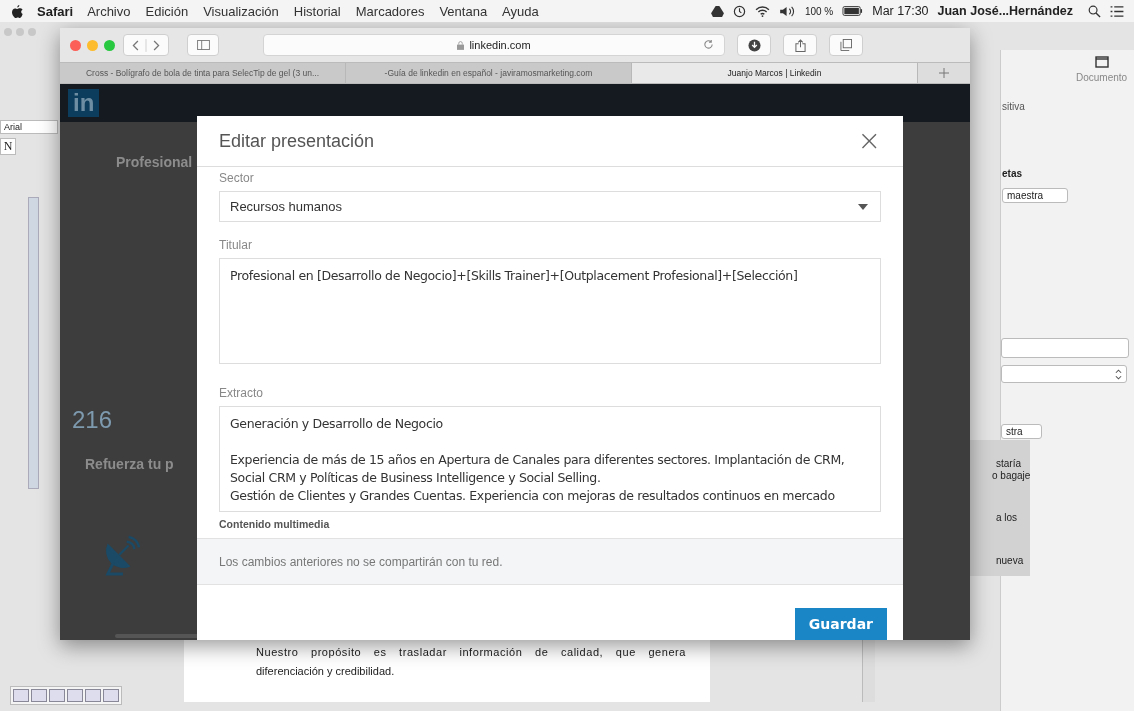 The height and width of the screenshot is (711, 1134). I want to click on document-icon, so click(1102, 62).